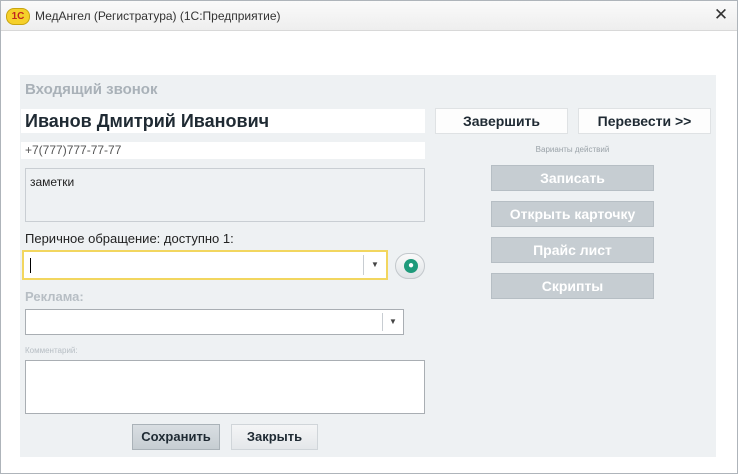 Image resolution: width=738 pixels, height=474 pixels. What do you see at coordinates (274, 437) in the screenshot?
I see `close-button: Закрыть` at bounding box center [274, 437].